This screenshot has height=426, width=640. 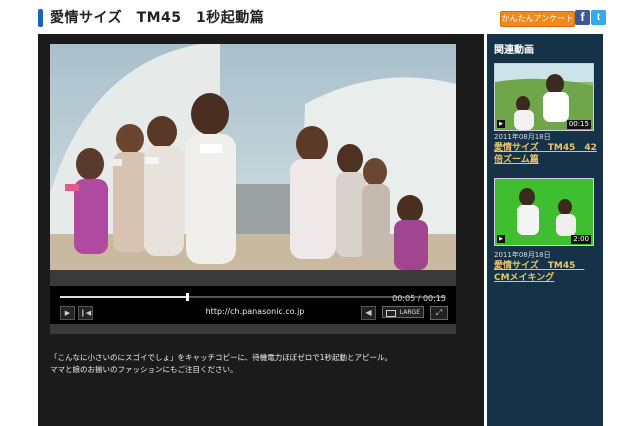 I want to click on title-accent-bar, so click(x=40, y=18).